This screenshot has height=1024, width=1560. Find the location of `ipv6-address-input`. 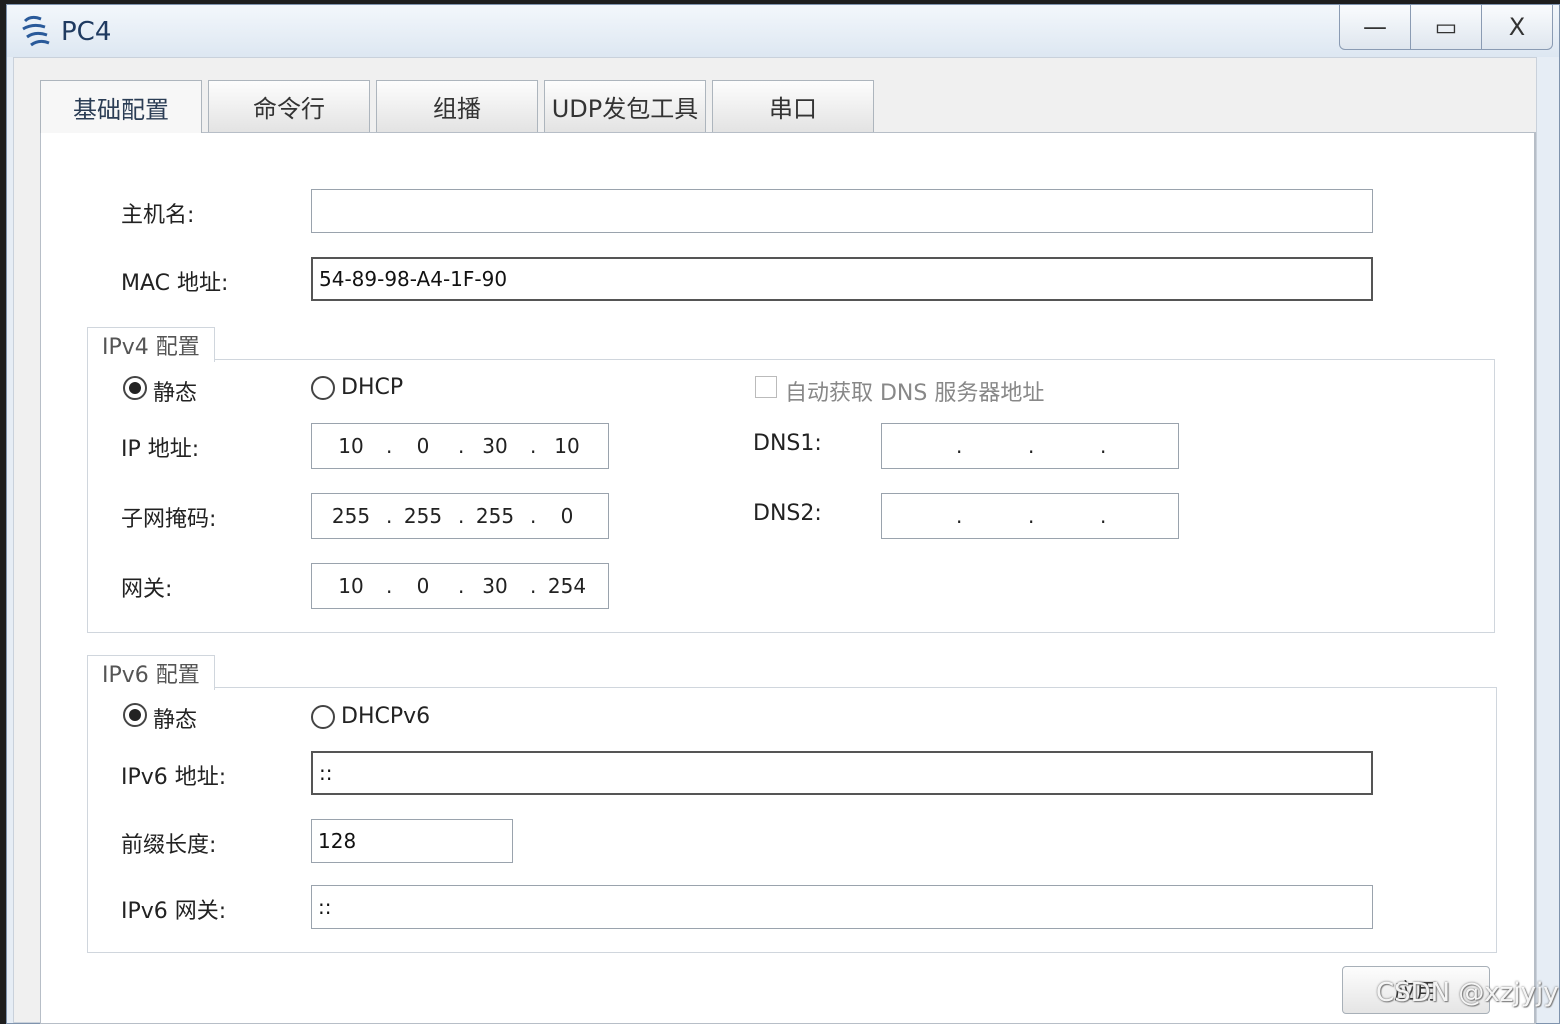

ipv6-address-input is located at coordinates (842, 773).